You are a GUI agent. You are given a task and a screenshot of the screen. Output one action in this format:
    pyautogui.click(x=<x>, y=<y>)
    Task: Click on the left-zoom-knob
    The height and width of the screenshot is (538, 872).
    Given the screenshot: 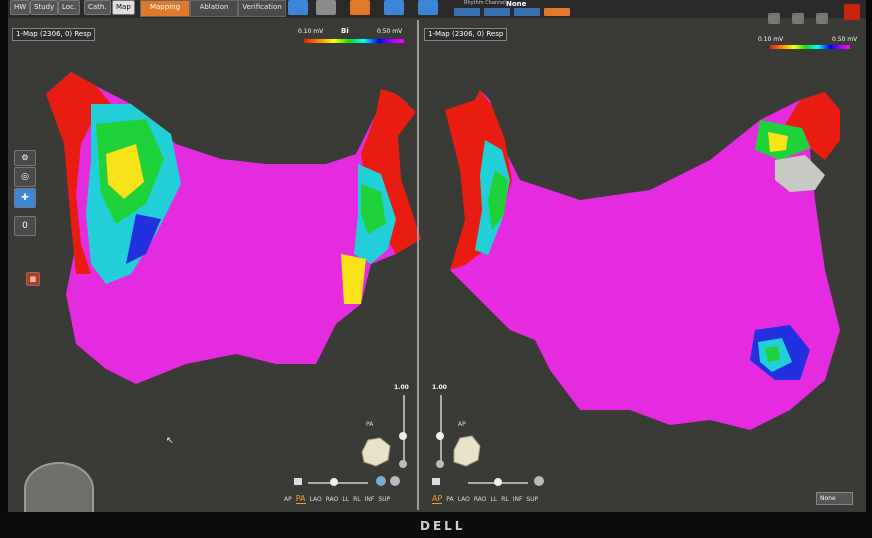 What is the action you would take?
    pyautogui.click(x=334, y=482)
    